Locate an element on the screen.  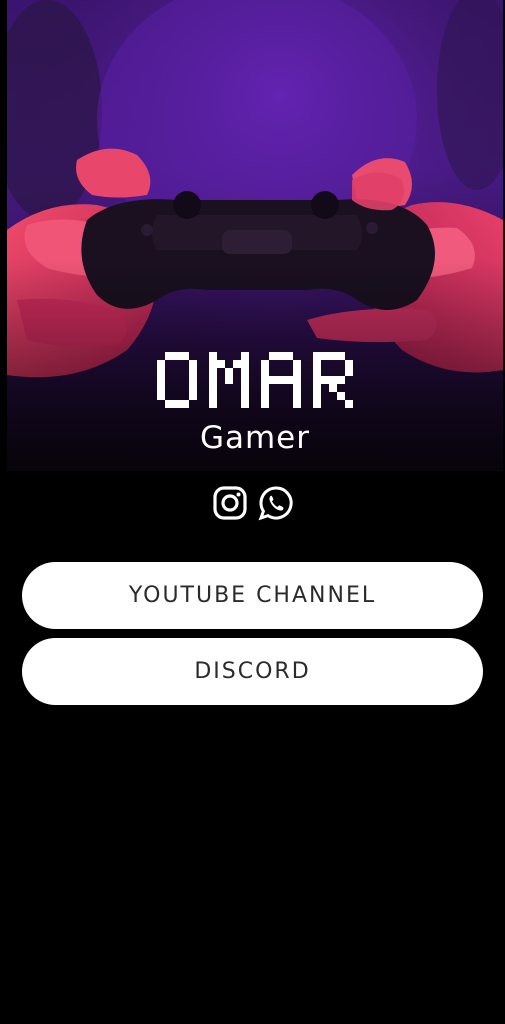
youtube-channel-button: YOUTUBE CHANNEL is located at coordinates (252, 595).